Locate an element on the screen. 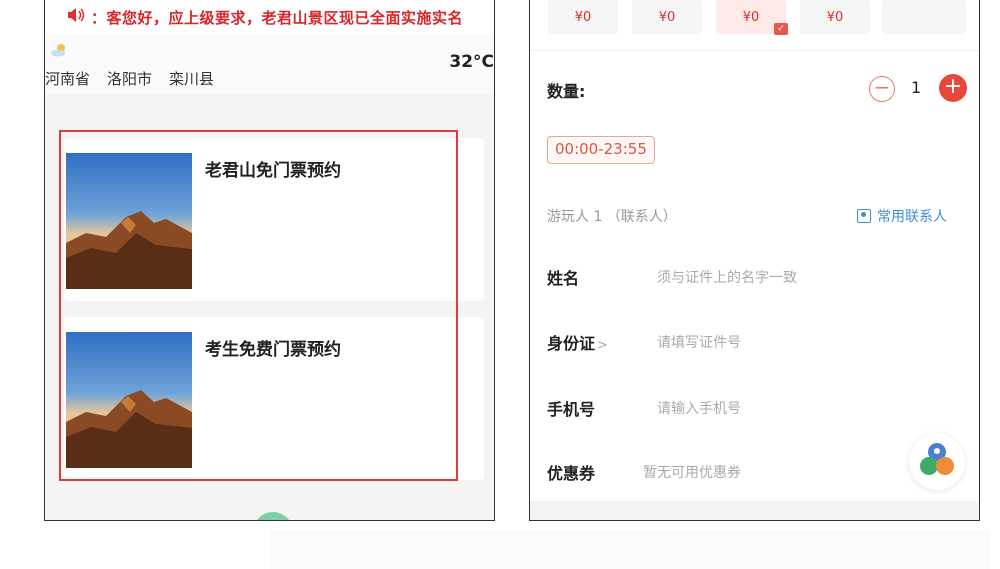 Image resolution: width=1000 pixels, height=569 pixels. floating-service-button is located at coordinates (937, 462).